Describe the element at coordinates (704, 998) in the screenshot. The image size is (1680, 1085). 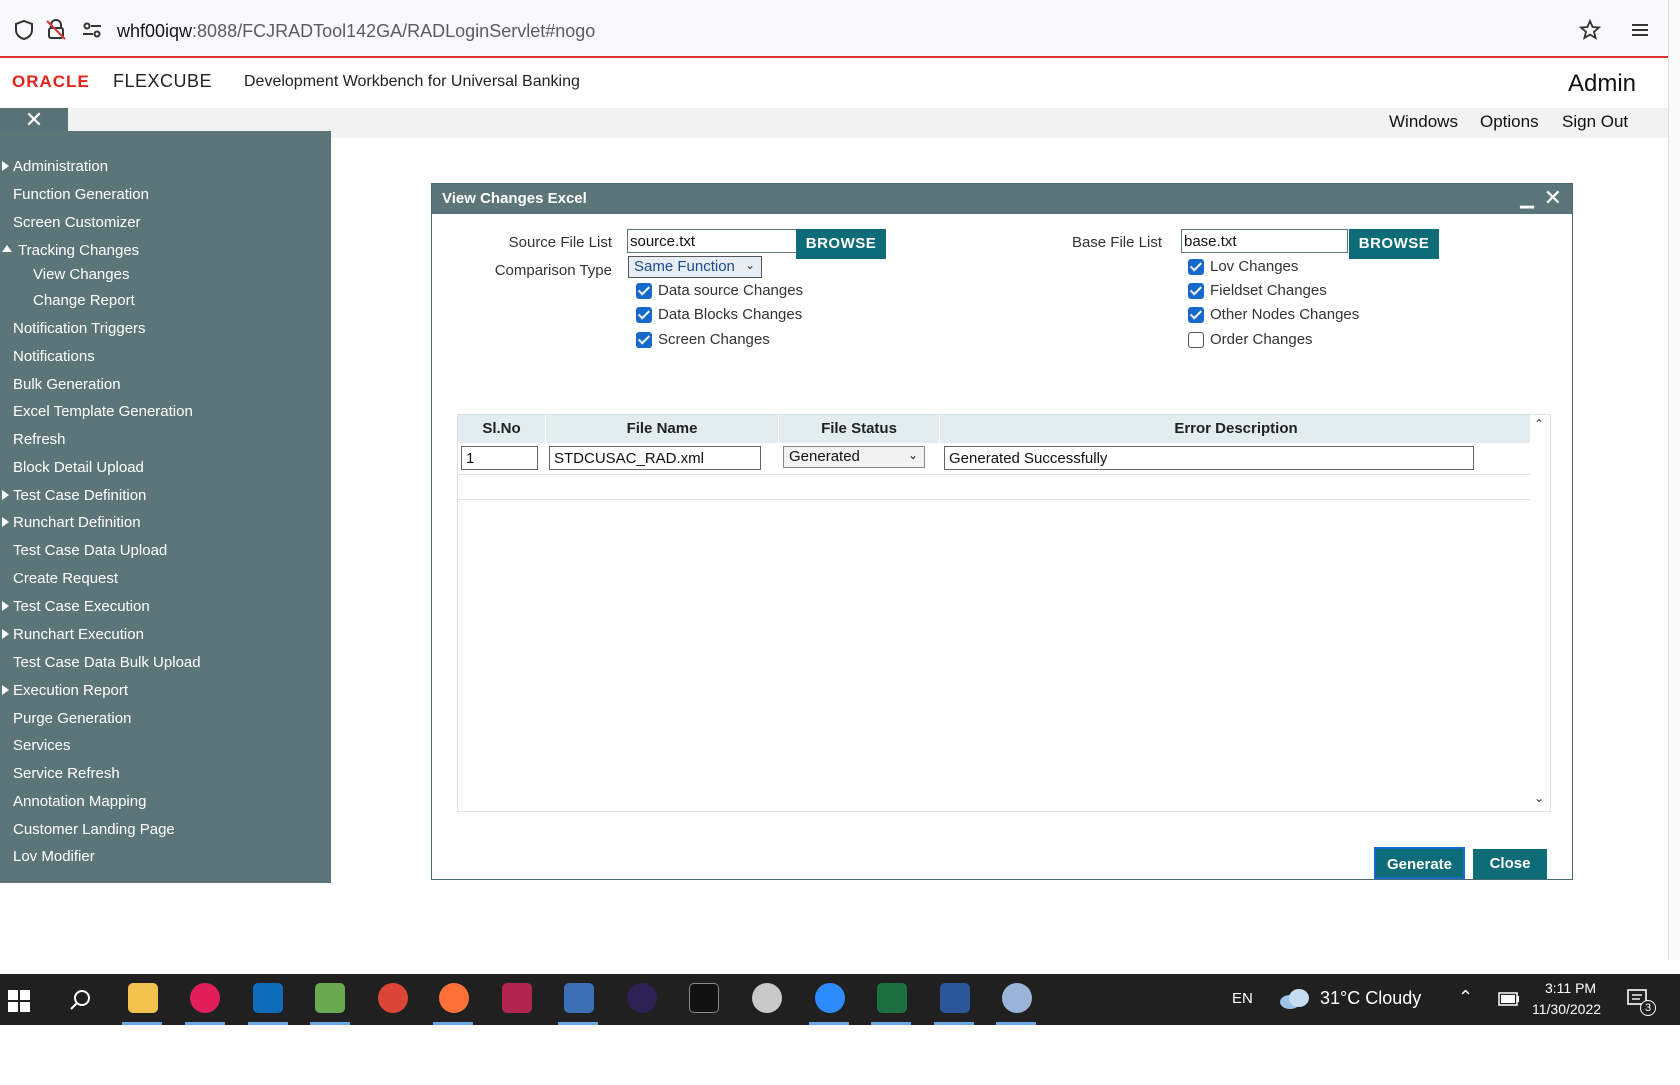
I see `terminal-icon` at that location.